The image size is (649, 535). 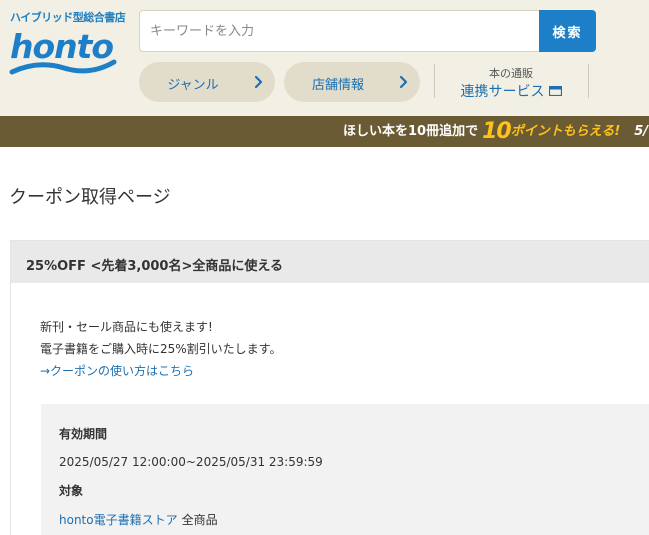 I want to click on target-value: honto電子書籍ストア 全商品, so click(x=138, y=519).